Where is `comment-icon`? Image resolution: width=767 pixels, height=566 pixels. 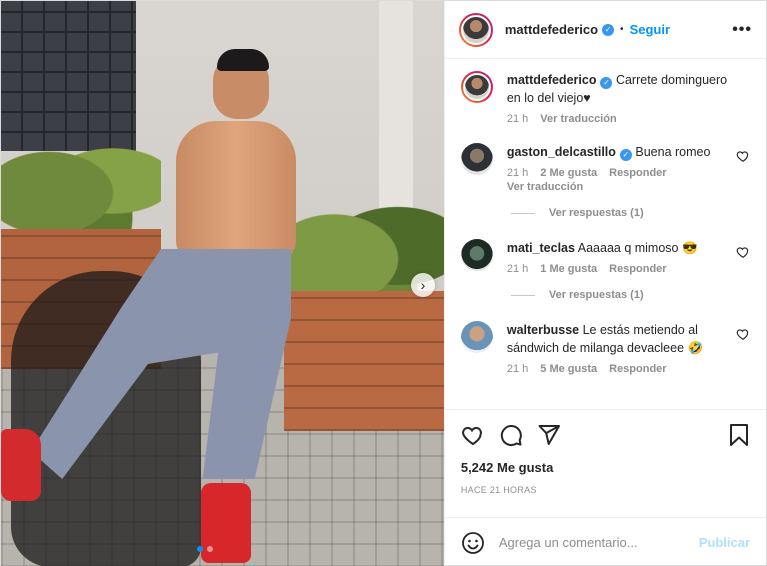 comment-icon is located at coordinates (511, 435).